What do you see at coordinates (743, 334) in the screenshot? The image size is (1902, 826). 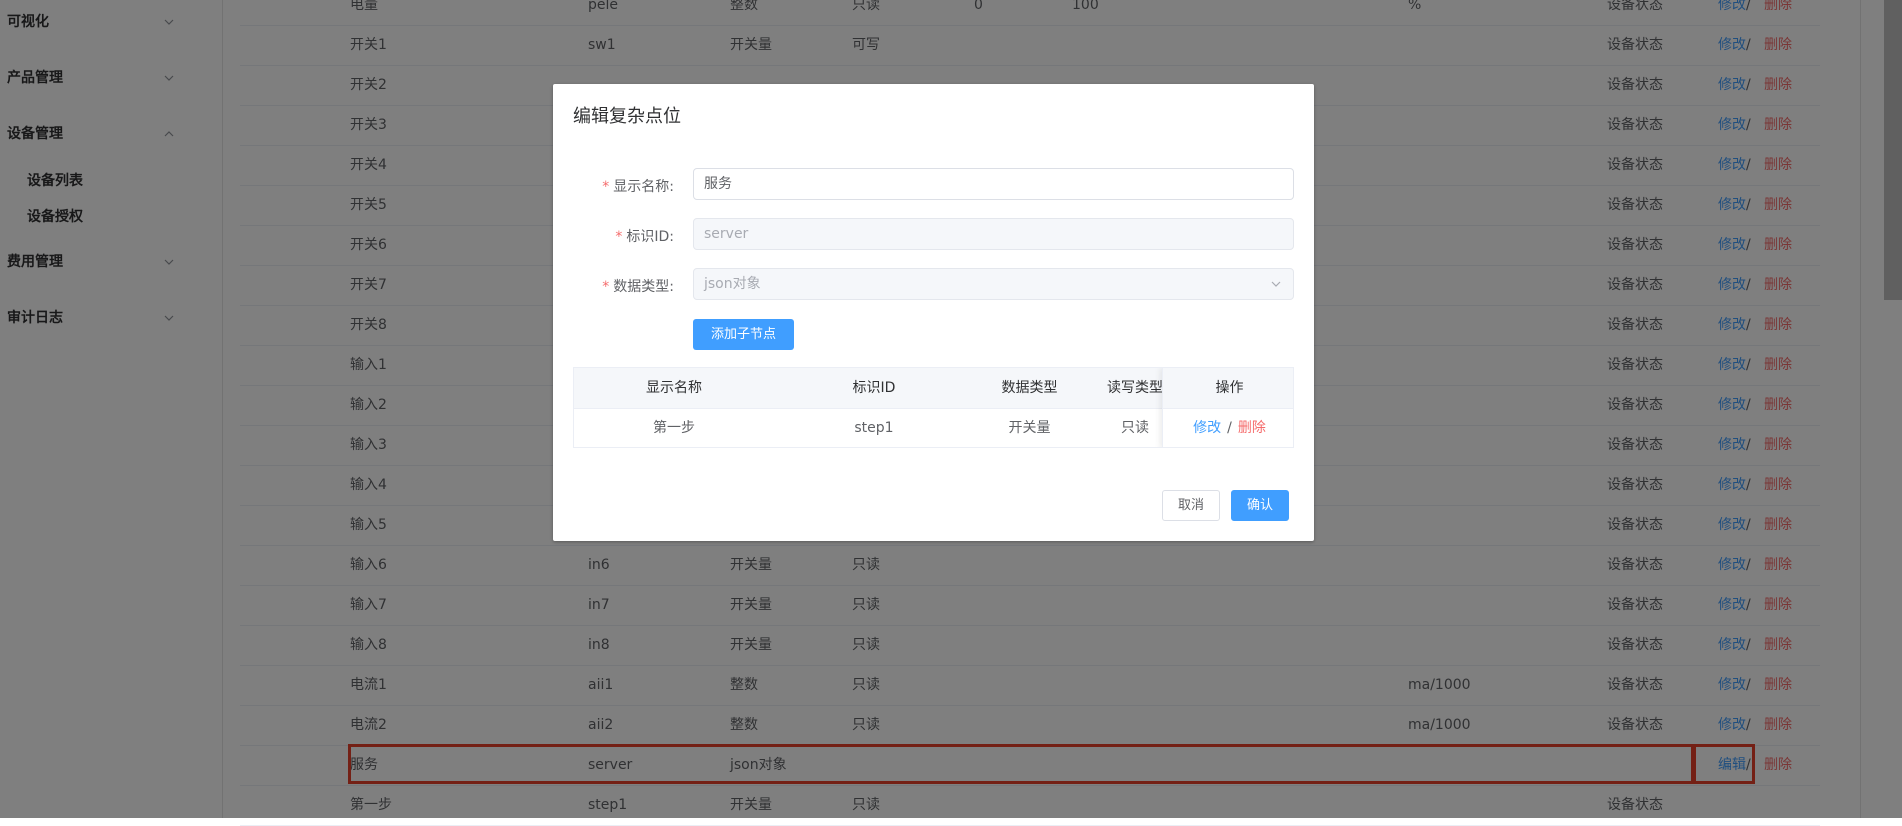 I see `add-child-node-button: 添加子节点` at bounding box center [743, 334].